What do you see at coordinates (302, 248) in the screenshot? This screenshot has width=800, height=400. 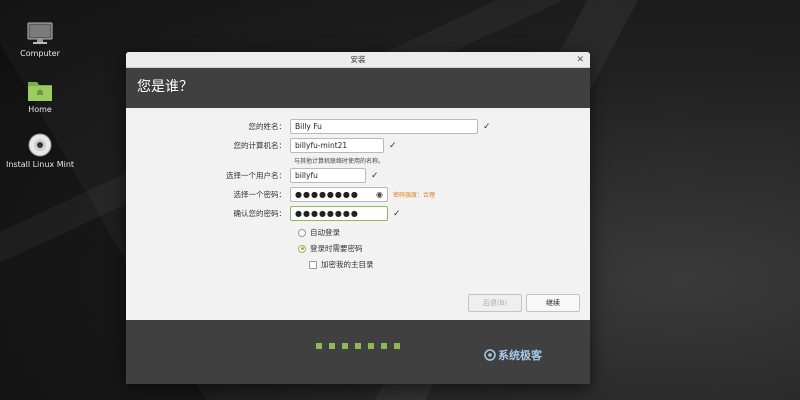 I see `radio-require-password` at bounding box center [302, 248].